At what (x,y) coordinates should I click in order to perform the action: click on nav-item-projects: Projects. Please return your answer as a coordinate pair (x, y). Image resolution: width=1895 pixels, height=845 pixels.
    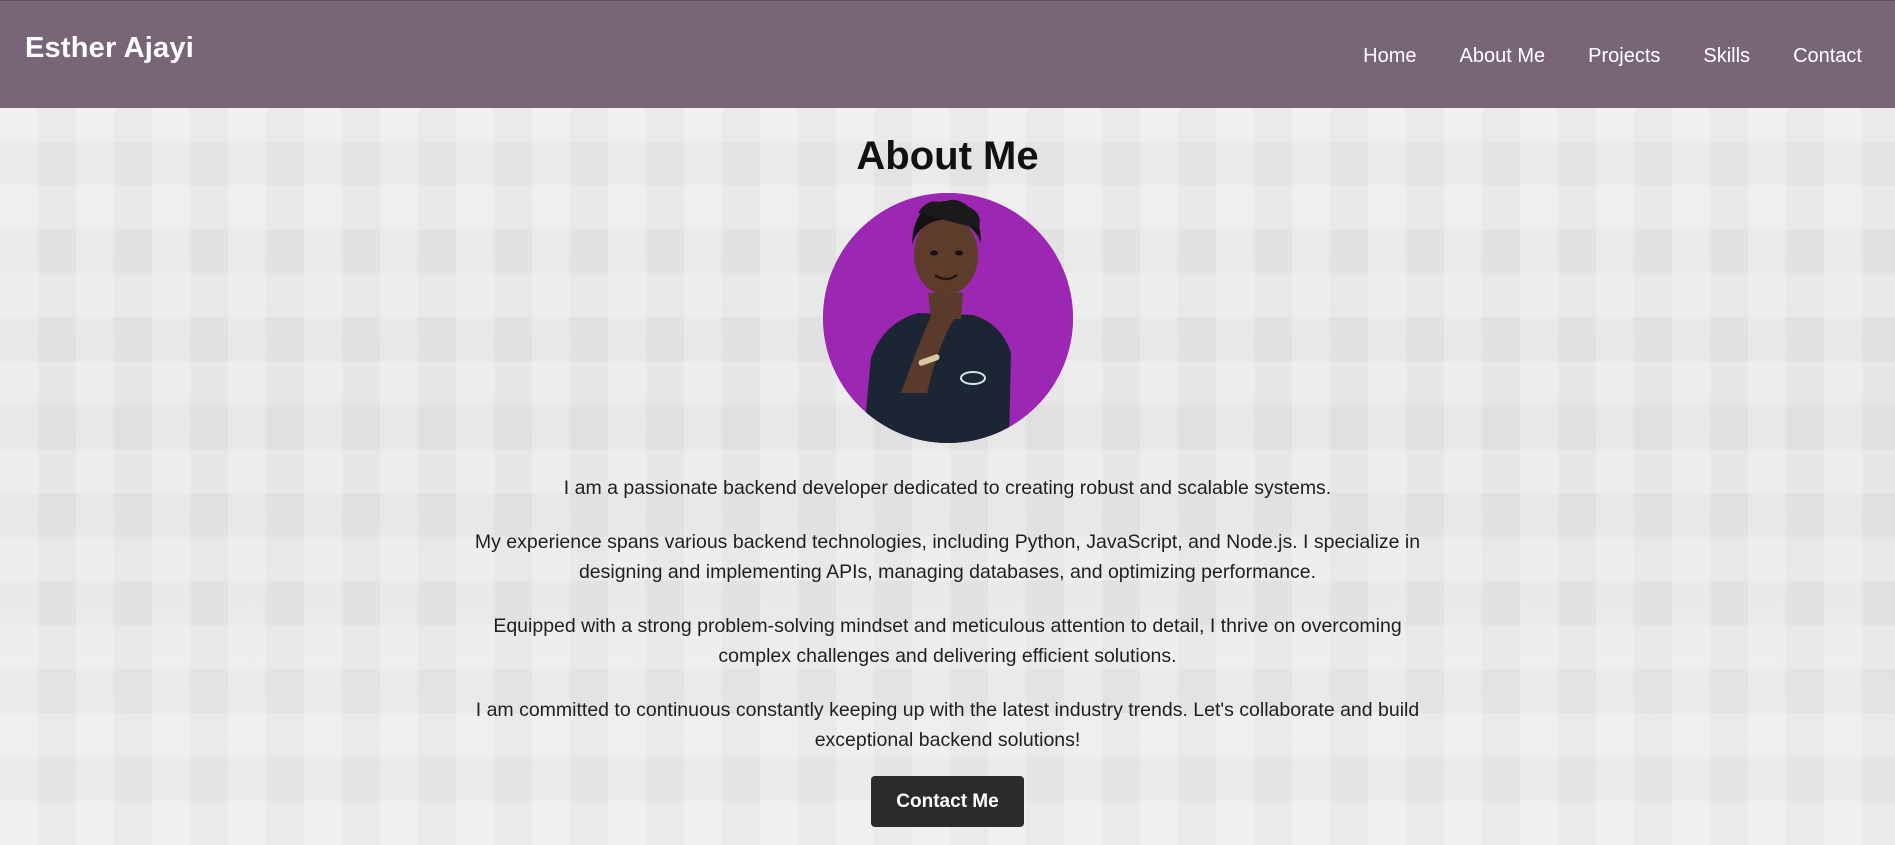
    Looking at the image, I should click on (1624, 56).